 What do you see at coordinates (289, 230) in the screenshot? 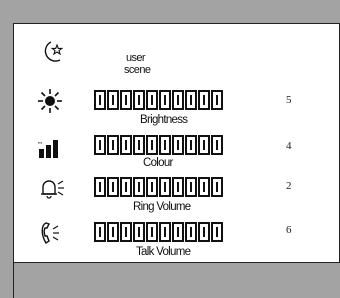
I see `talk-volume-value: 6` at bounding box center [289, 230].